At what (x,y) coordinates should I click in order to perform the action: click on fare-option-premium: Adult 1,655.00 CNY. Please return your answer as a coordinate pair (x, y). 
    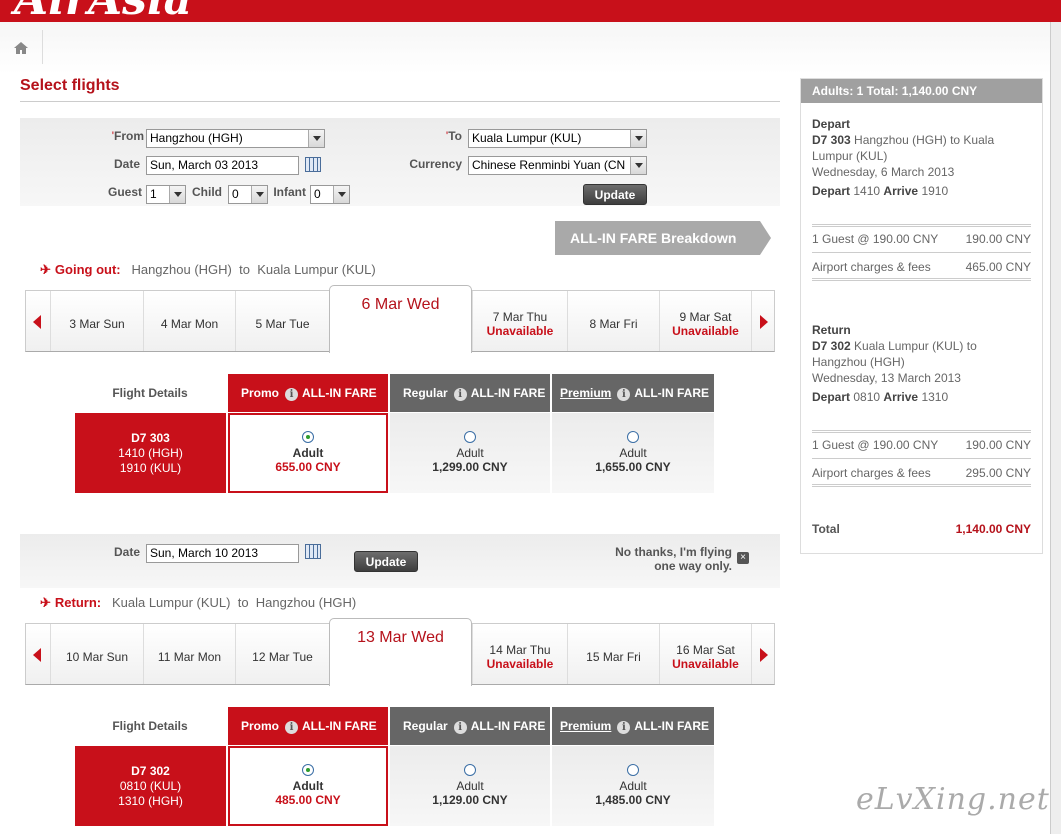
    Looking at the image, I should click on (633, 453).